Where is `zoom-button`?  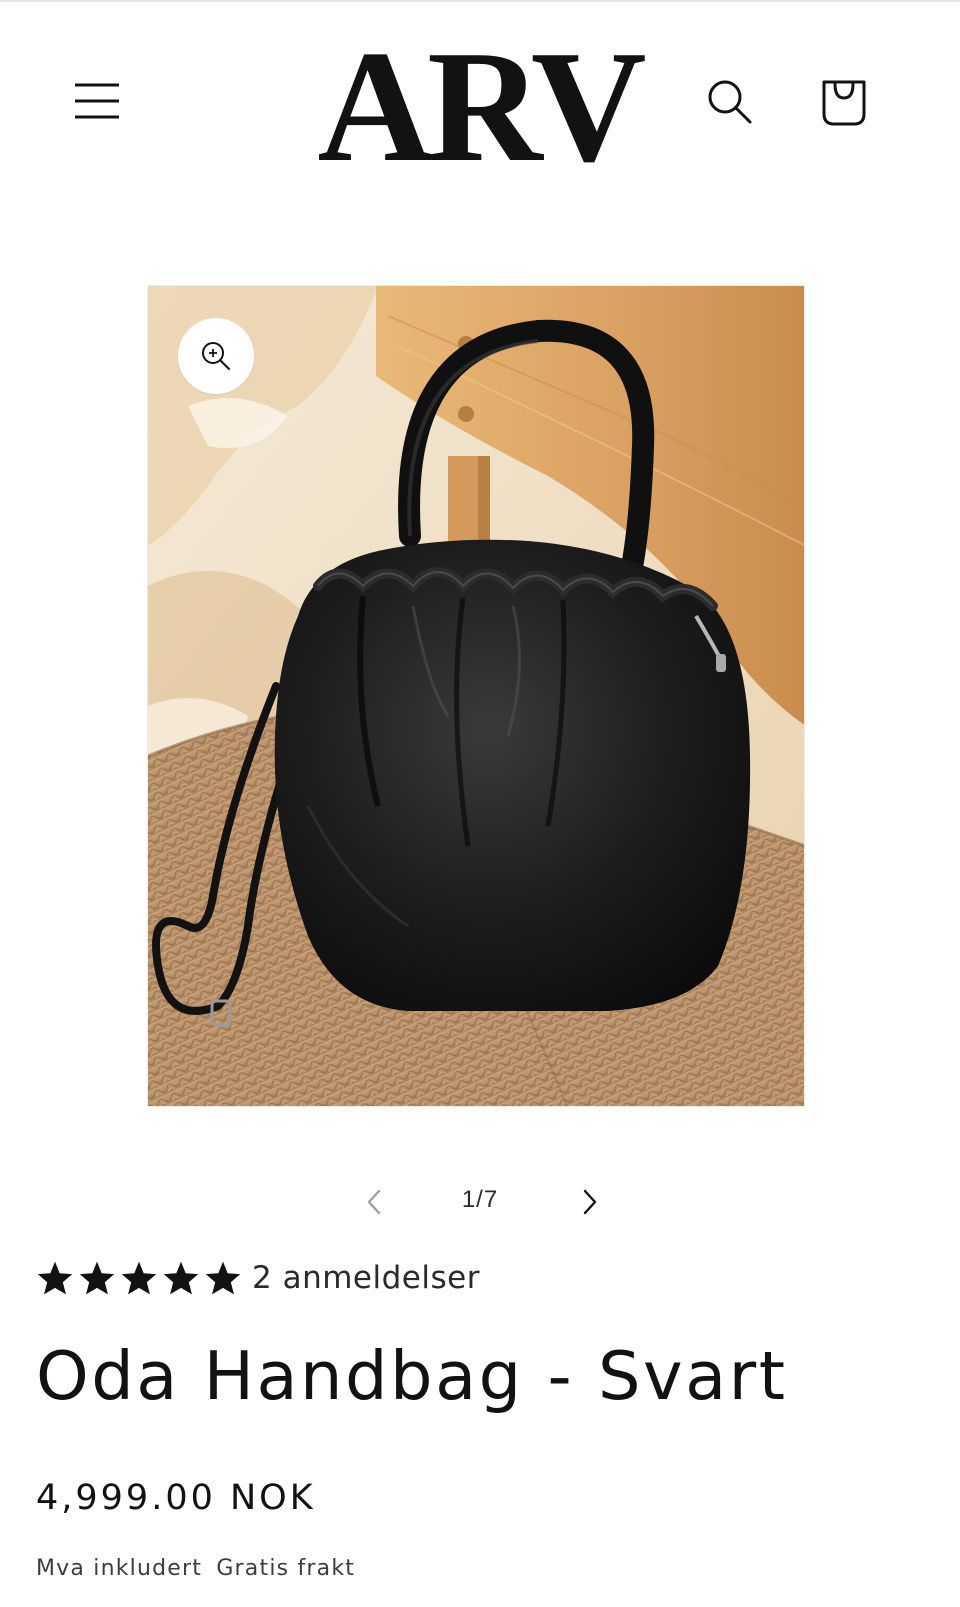 zoom-button is located at coordinates (216, 356).